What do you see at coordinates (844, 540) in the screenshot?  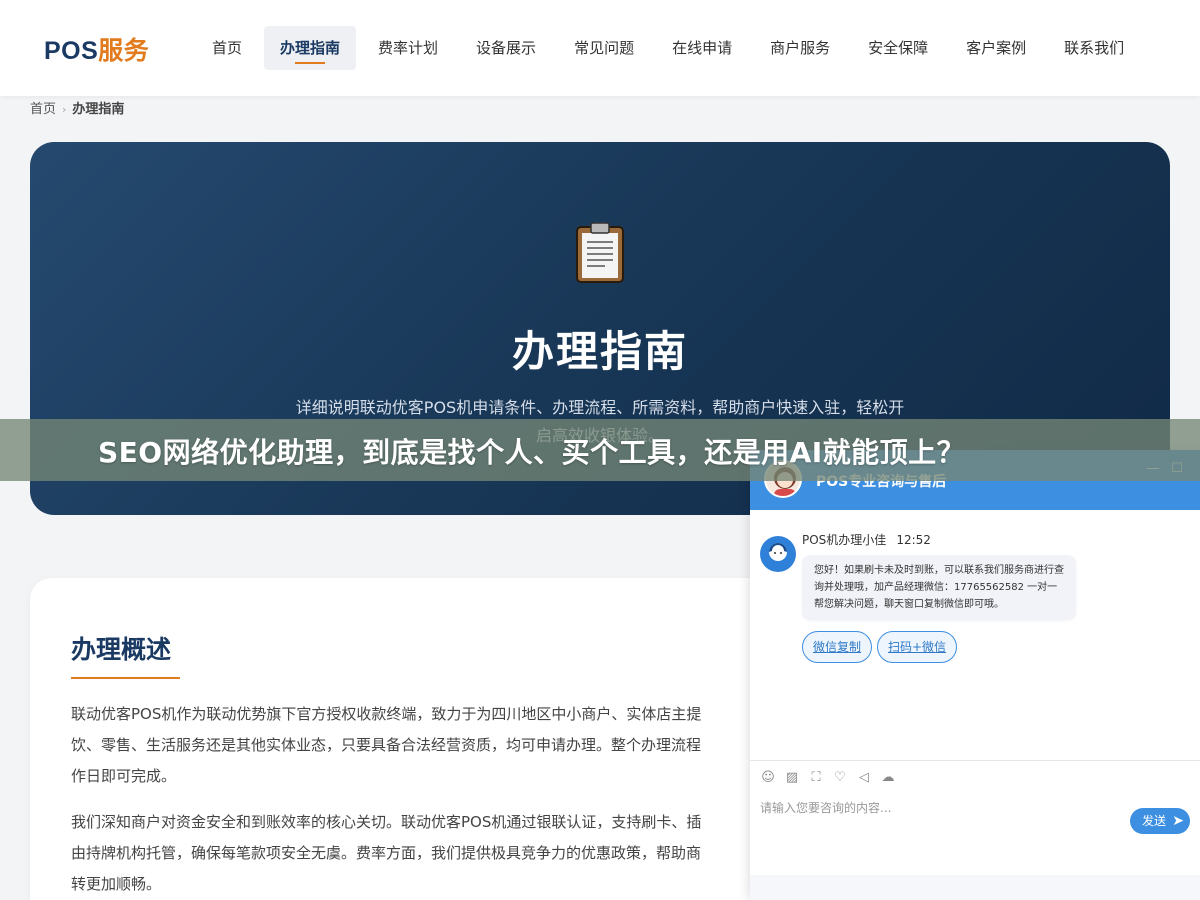 I see `agent-name-text: POS机办理小佳` at bounding box center [844, 540].